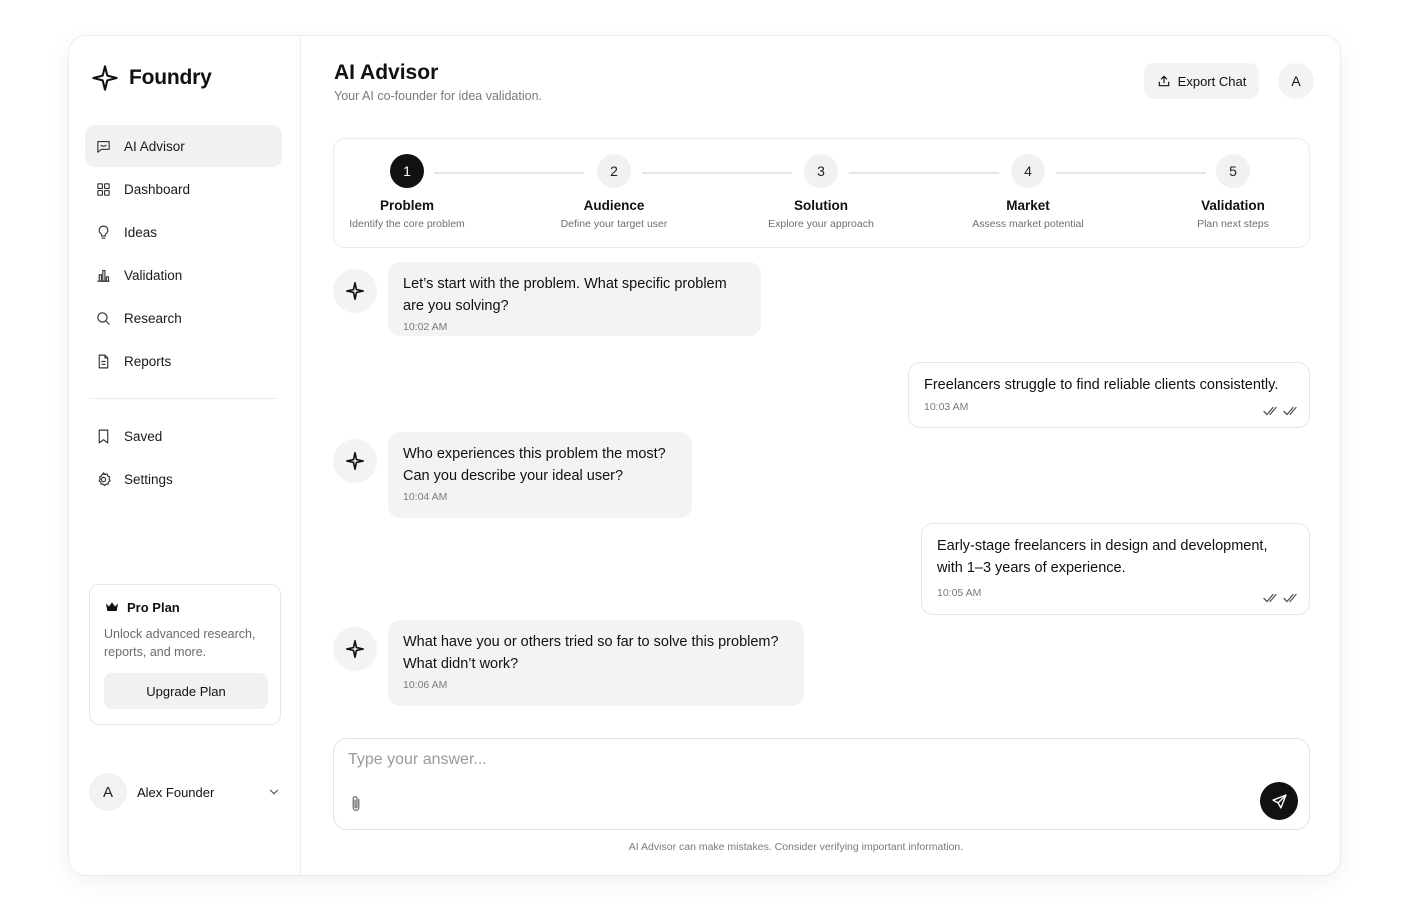 The image size is (1408, 912). I want to click on step-number: 5, so click(1233, 171).